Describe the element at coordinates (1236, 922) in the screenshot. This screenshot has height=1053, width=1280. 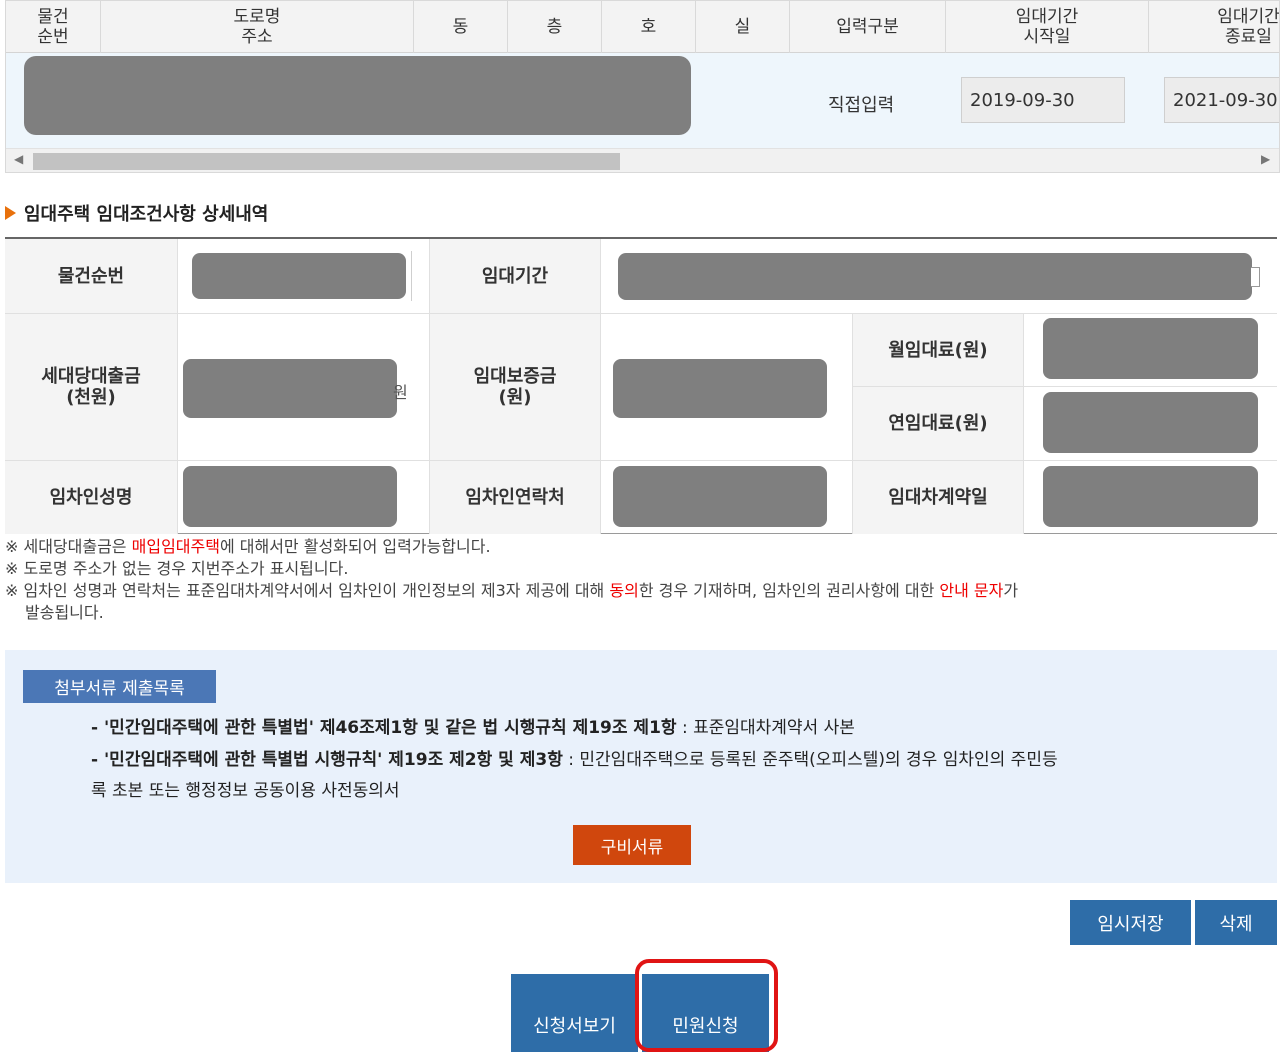
I see `delete-button: 삭제` at that location.